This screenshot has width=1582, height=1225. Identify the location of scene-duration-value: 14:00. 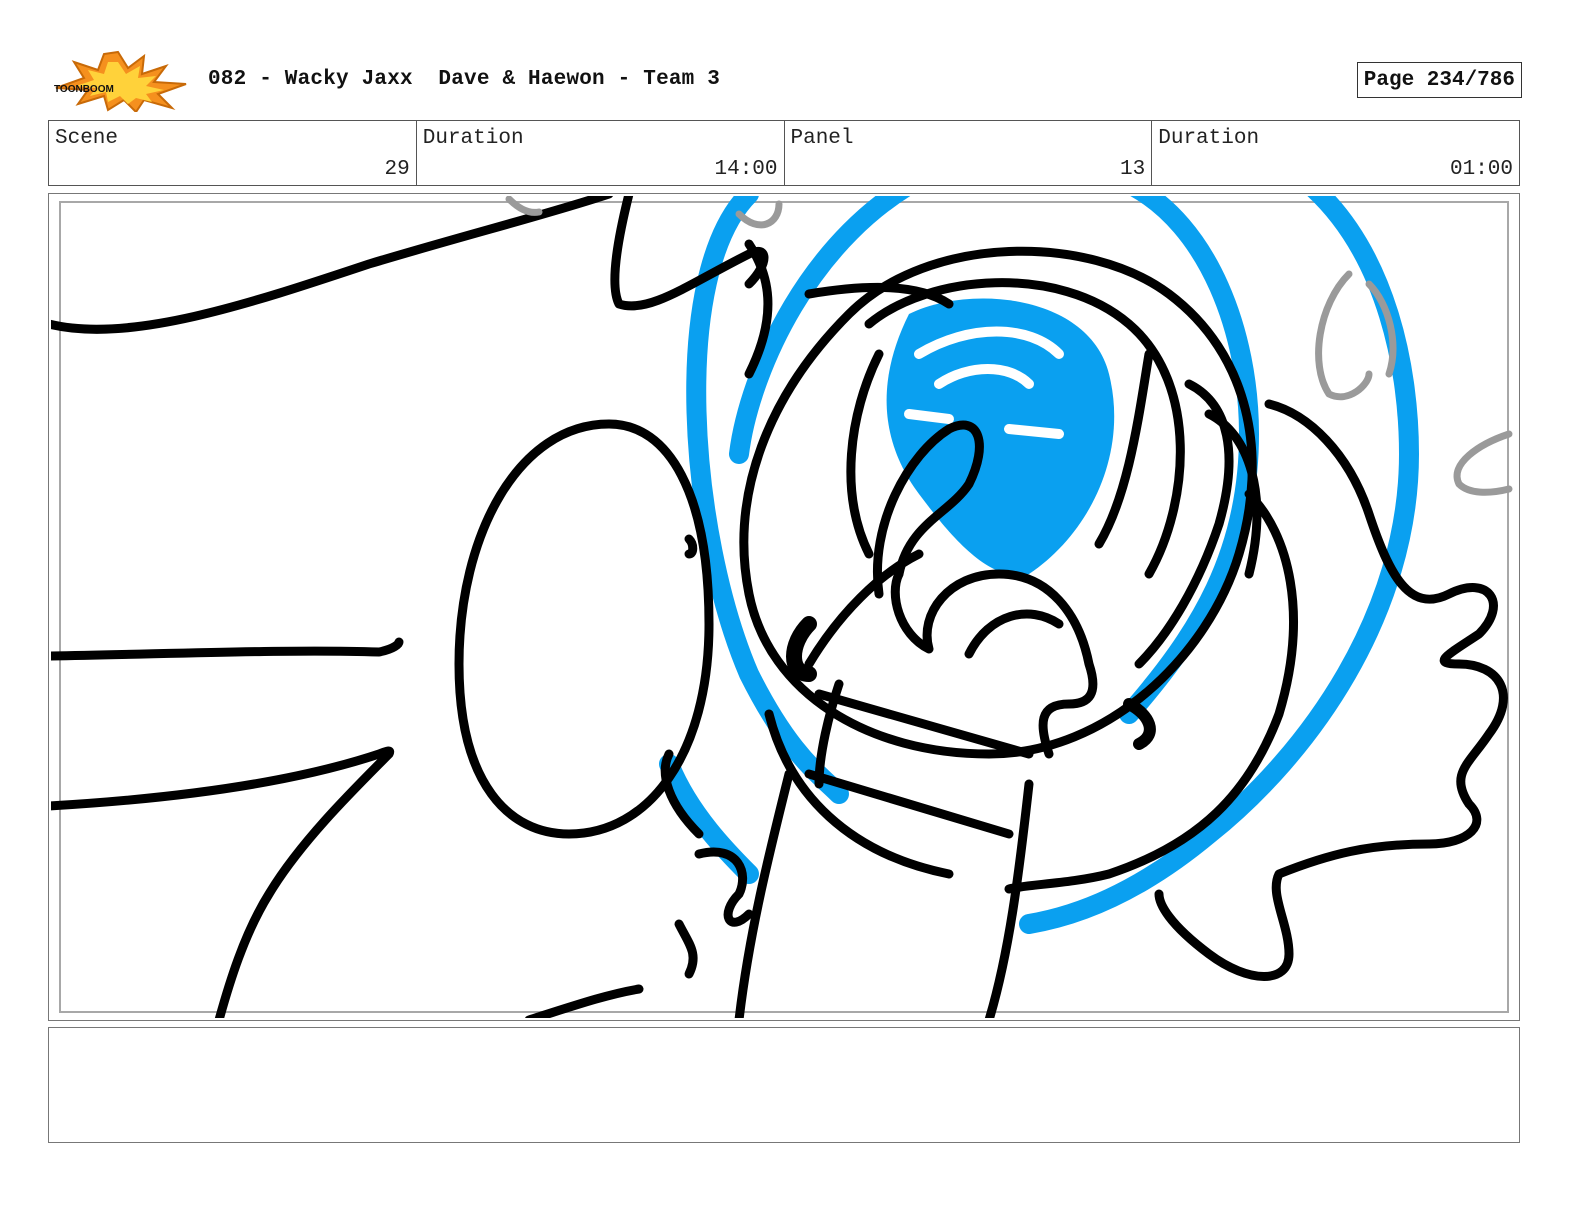
(746, 169).